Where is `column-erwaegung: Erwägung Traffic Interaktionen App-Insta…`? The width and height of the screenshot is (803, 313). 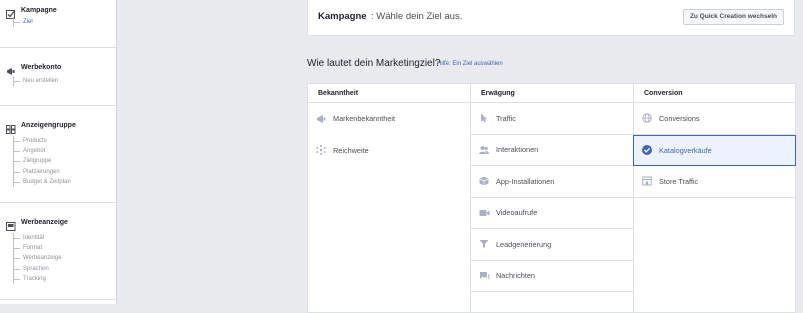 column-erwaegung: Erwägung Traffic Interaktionen App-Insta… is located at coordinates (552, 198).